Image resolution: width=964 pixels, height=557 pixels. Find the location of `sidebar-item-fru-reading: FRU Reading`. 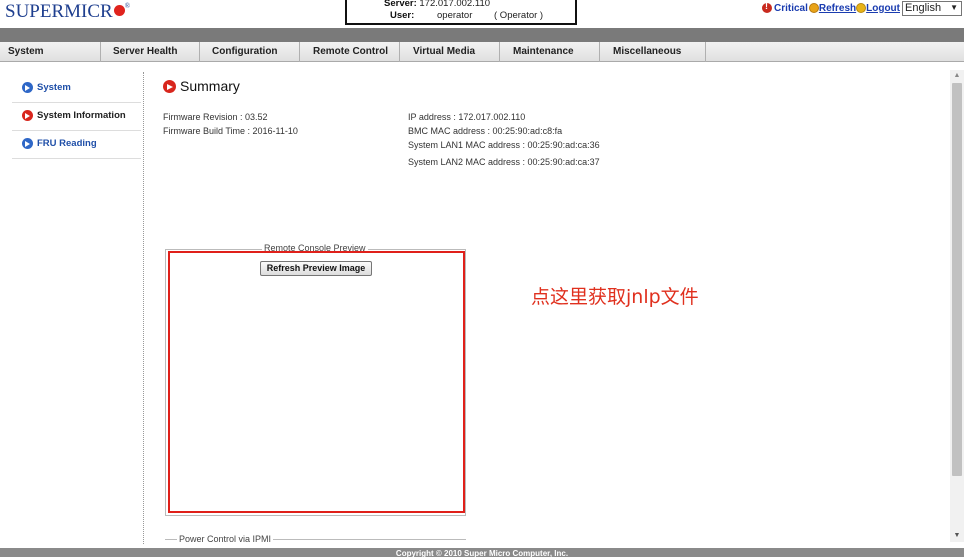

sidebar-item-fru-reading: FRU Reading is located at coordinates (76, 145).